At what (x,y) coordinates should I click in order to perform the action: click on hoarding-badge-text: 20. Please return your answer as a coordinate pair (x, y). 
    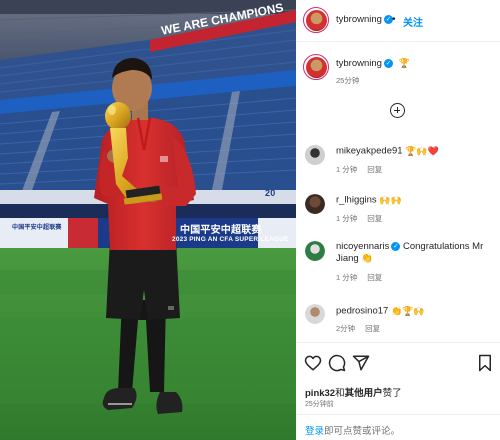
    Looking at the image, I should click on (270, 193).